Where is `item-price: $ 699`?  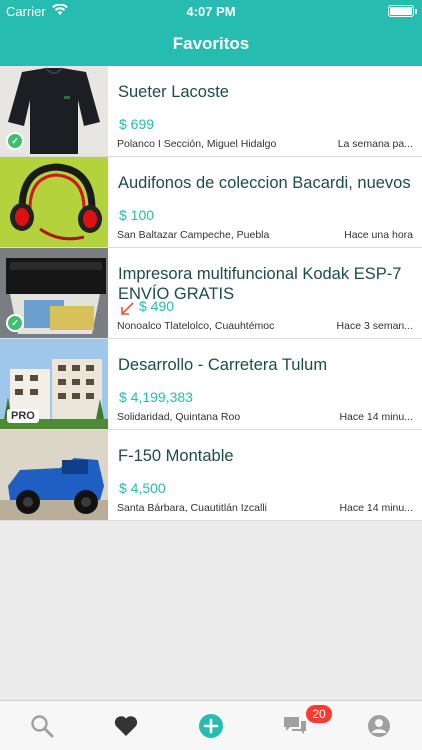 item-price: $ 699 is located at coordinates (137, 124).